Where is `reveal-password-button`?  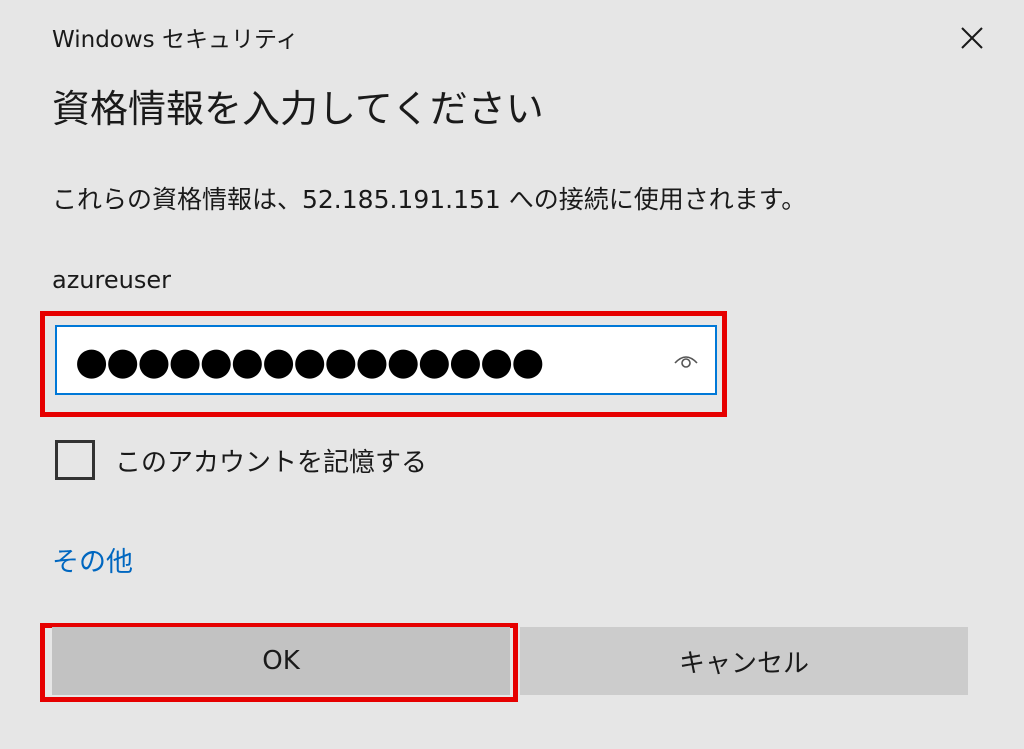 reveal-password-button is located at coordinates (686, 361).